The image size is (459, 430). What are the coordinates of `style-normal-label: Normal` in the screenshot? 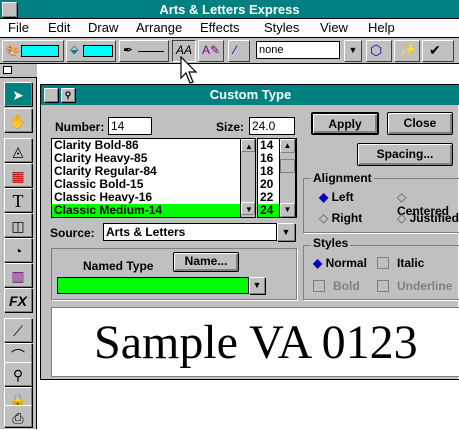 It's located at (346, 263).